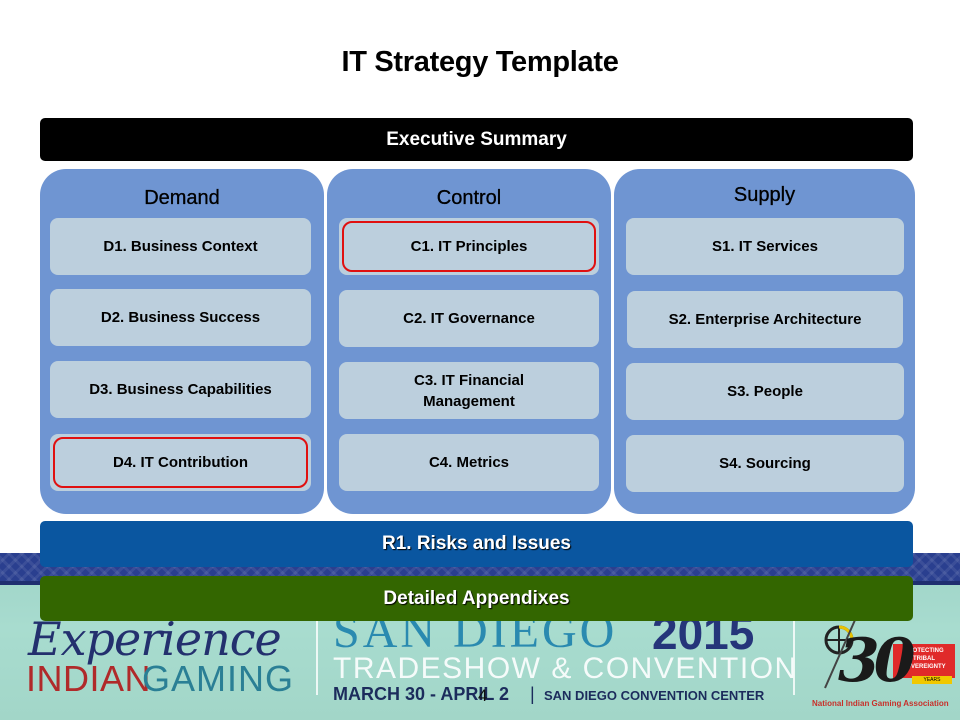  I want to click on item-label: C2. IT Governance, so click(469, 318).